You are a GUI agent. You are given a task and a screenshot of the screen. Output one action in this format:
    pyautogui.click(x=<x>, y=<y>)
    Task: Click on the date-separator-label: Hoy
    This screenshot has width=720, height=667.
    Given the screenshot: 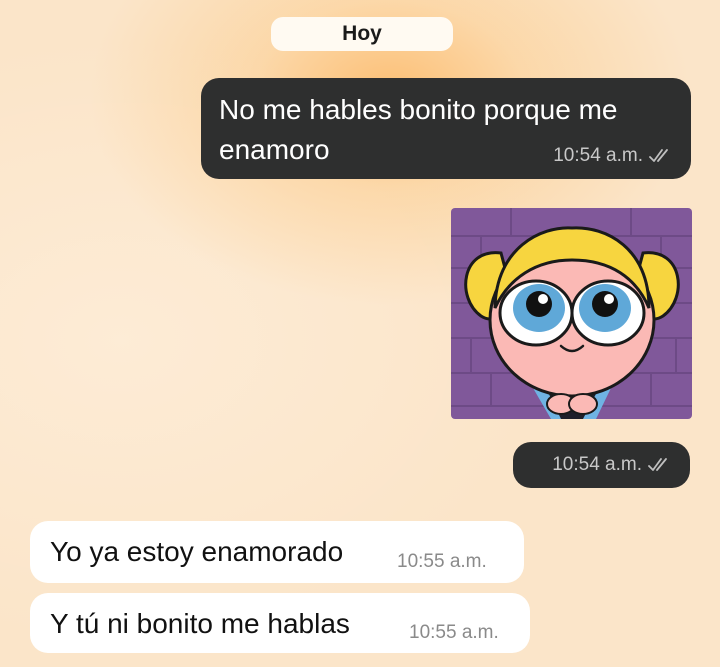 What is the action you would take?
    pyautogui.click(x=362, y=33)
    